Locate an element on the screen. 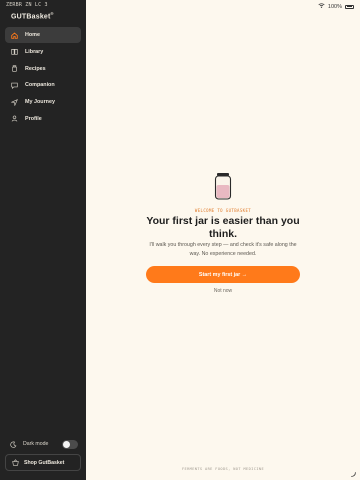 The width and height of the screenshot is (360, 480). jar-icon is located at coordinates (14, 68).